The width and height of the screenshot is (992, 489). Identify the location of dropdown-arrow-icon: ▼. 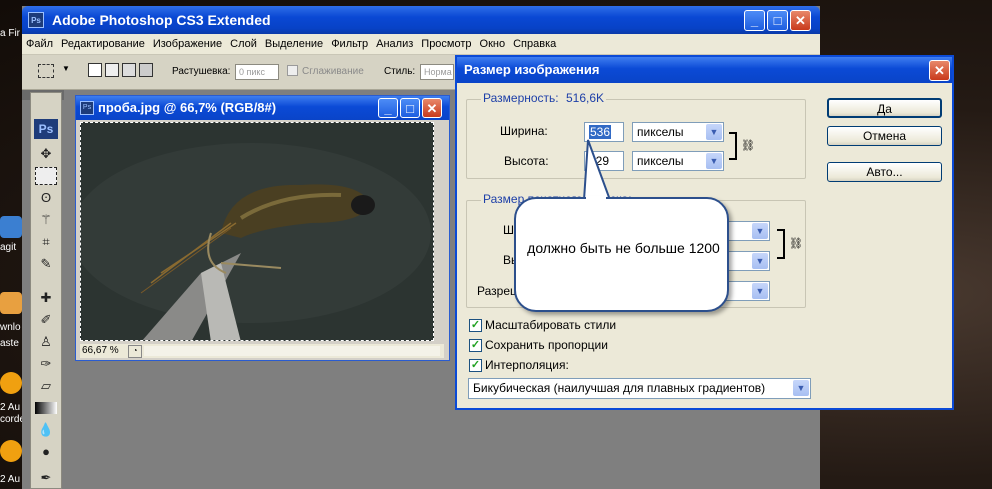
(66, 68).